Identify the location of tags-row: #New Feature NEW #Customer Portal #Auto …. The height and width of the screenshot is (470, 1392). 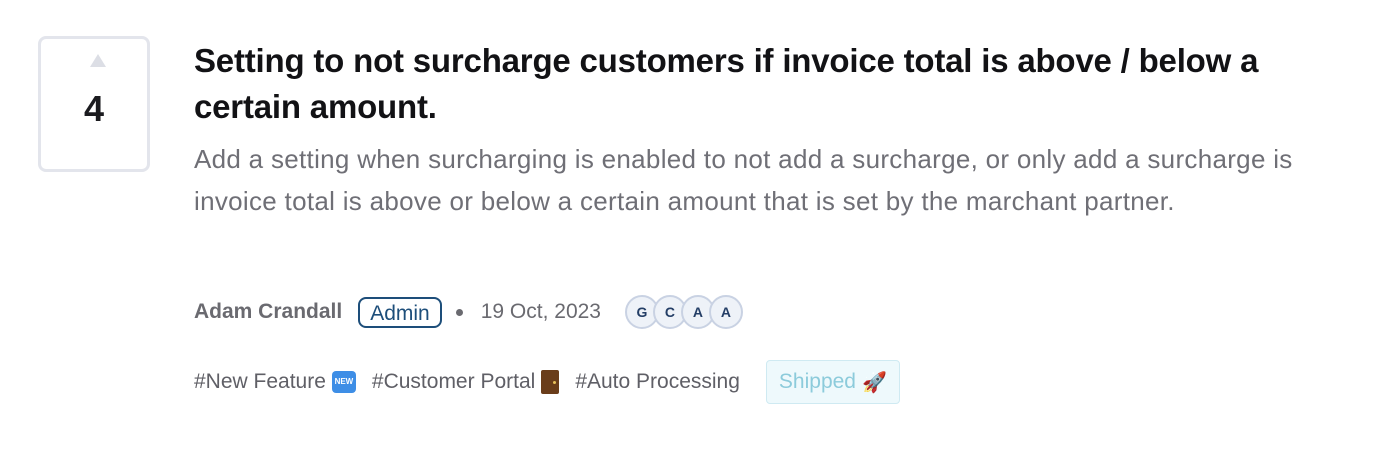
(547, 382).